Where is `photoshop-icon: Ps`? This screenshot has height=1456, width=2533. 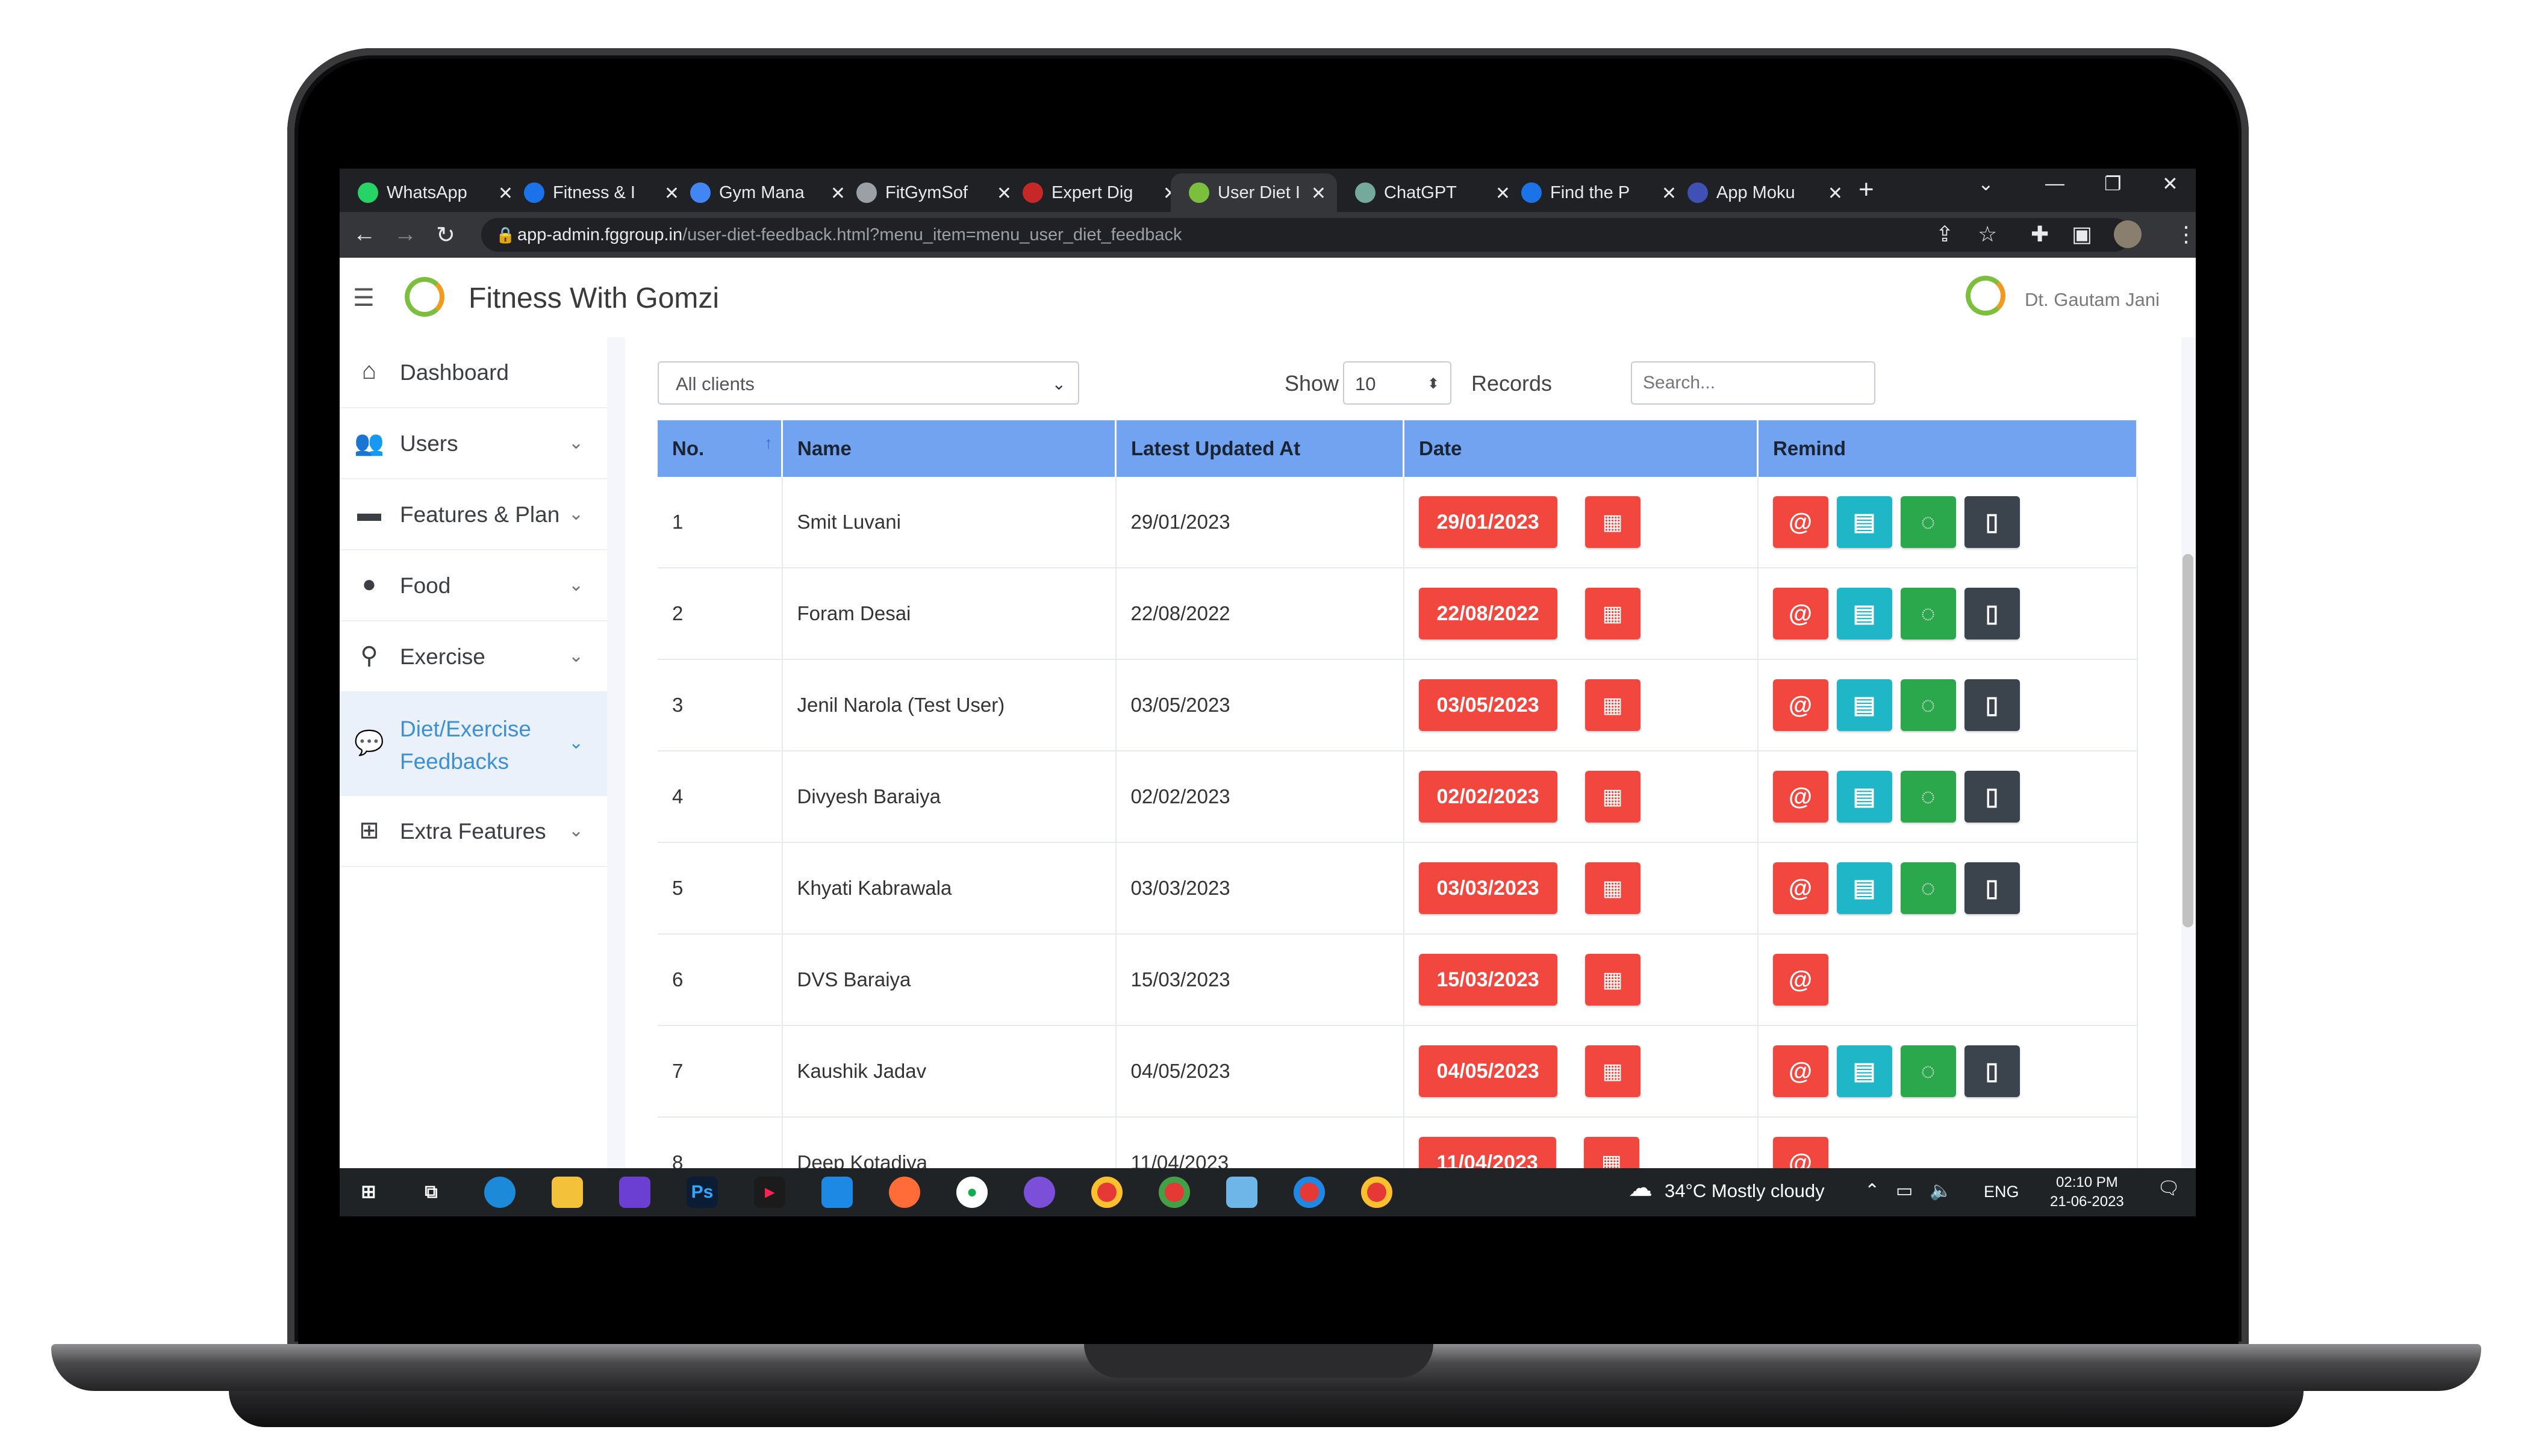
photoshop-icon: Ps is located at coordinates (702, 1192).